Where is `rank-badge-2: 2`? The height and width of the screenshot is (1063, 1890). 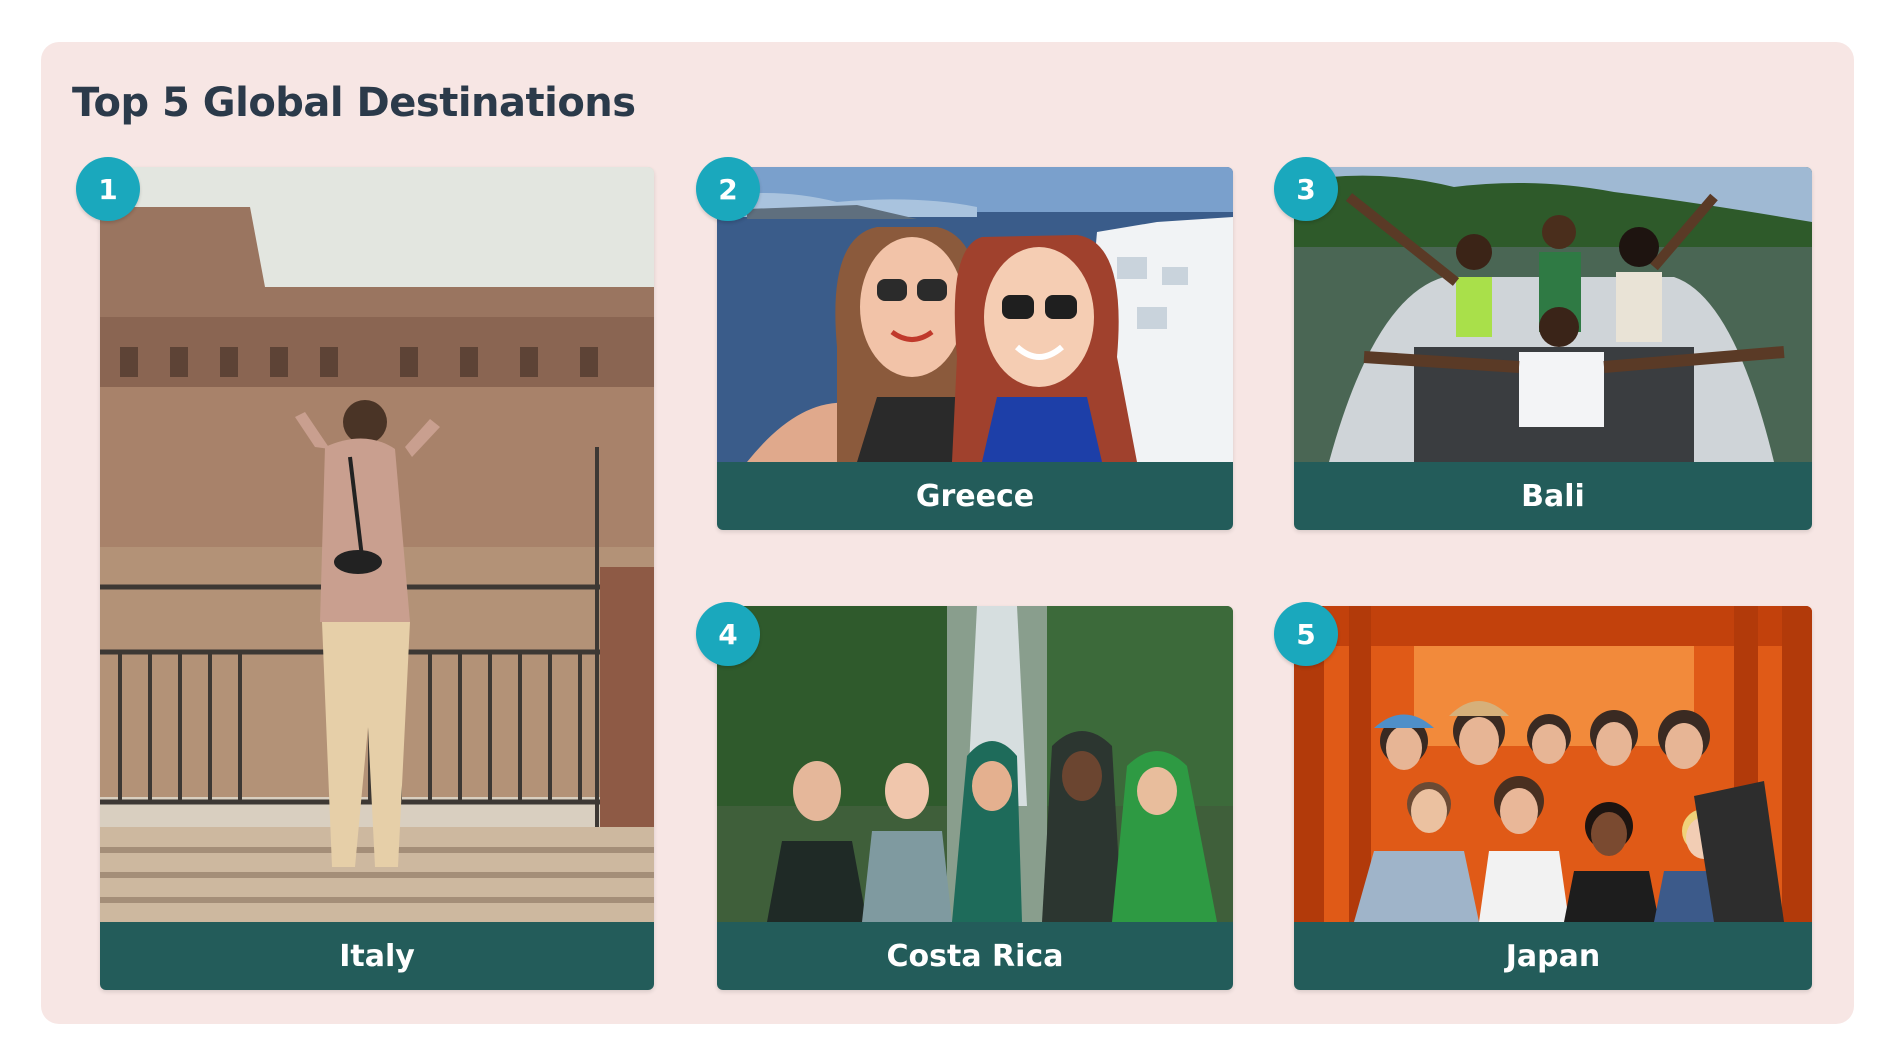 rank-badge-2: 2 is located at coordinates (728, 189).